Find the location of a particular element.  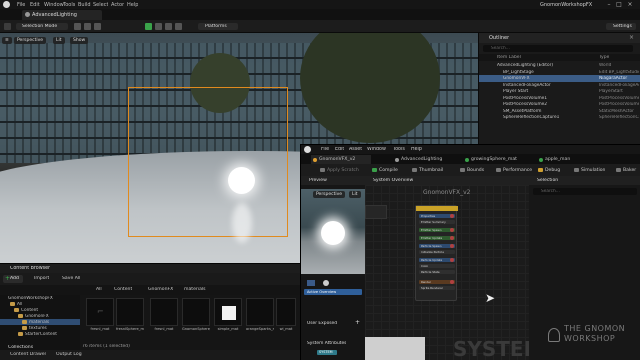

menu-edit: Edit is located at coordinates (35, 5).